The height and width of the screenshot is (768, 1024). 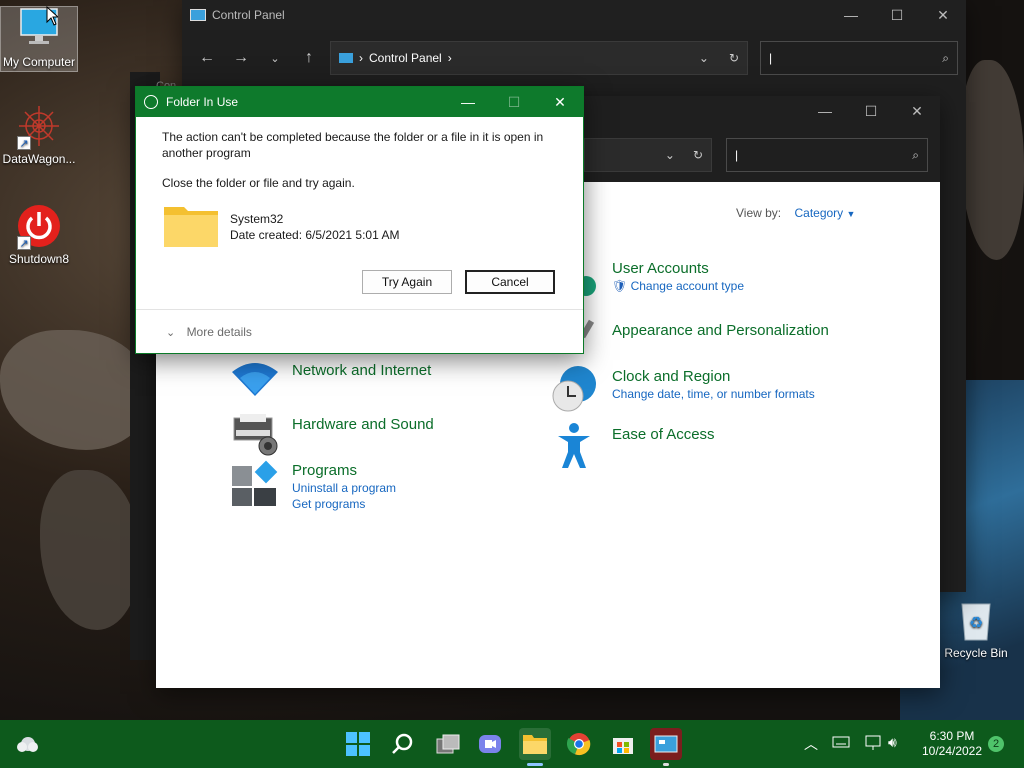 What do you see at coordinates (219, 332) in the screenshot?
I see `more-details-label: More details` at bounding box center [219, 332].